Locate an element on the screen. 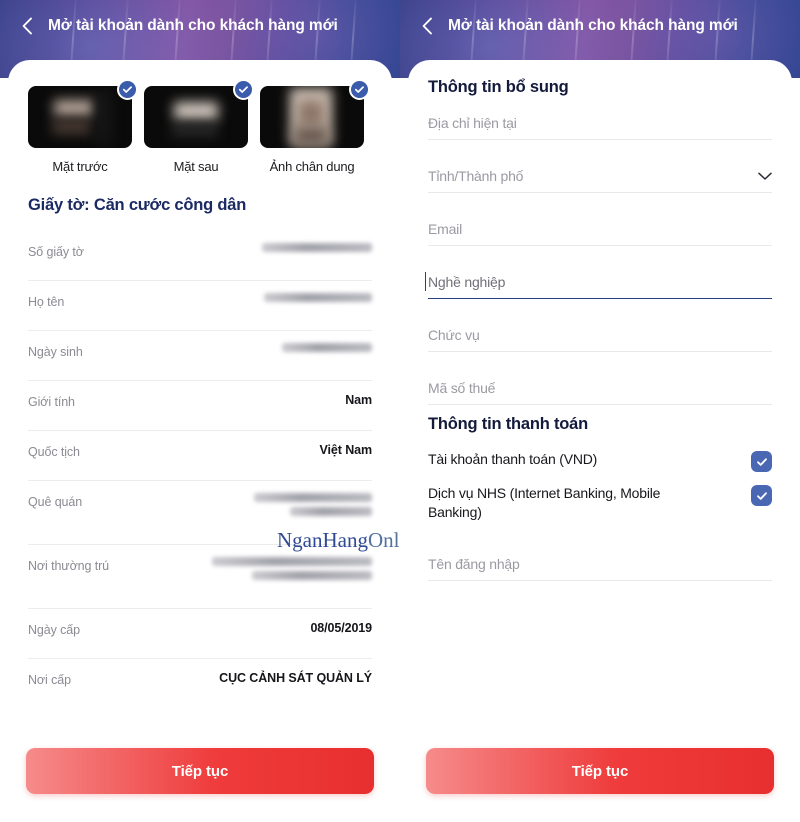 Image resolution: width=800 pixels, height=822 pixels. right-header-row: Mở tài khoản dành cho khách hàng mới is located at coordinates (600, 26).